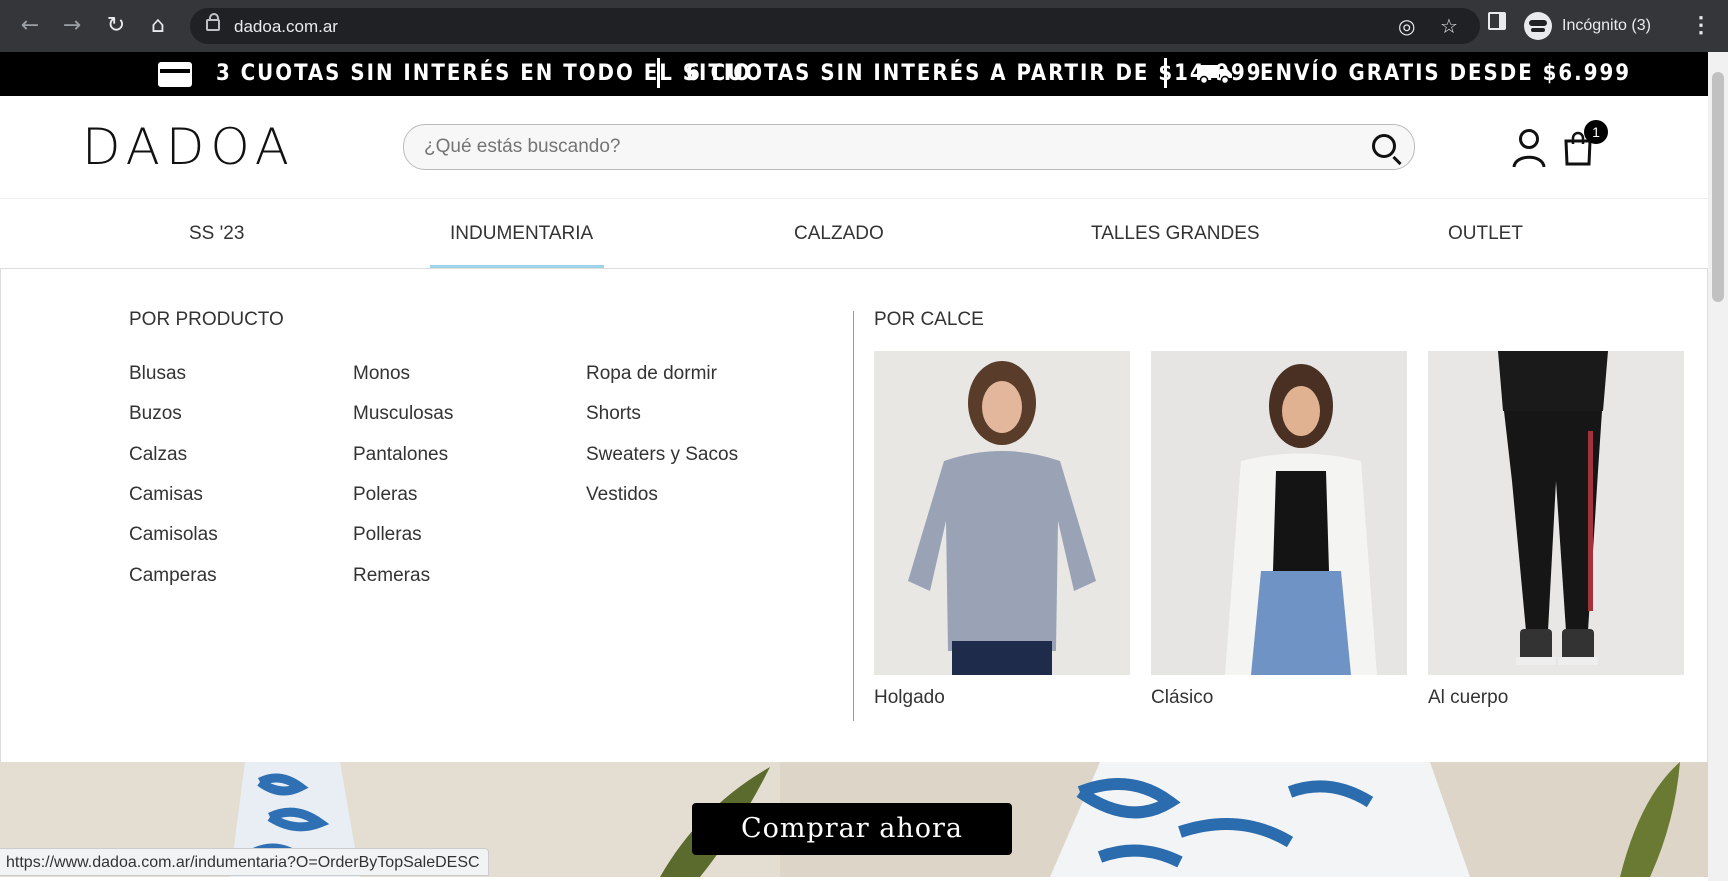 The height and width of the screenshot is (881, 1728). I want to click on search-input, so click(874, 147).